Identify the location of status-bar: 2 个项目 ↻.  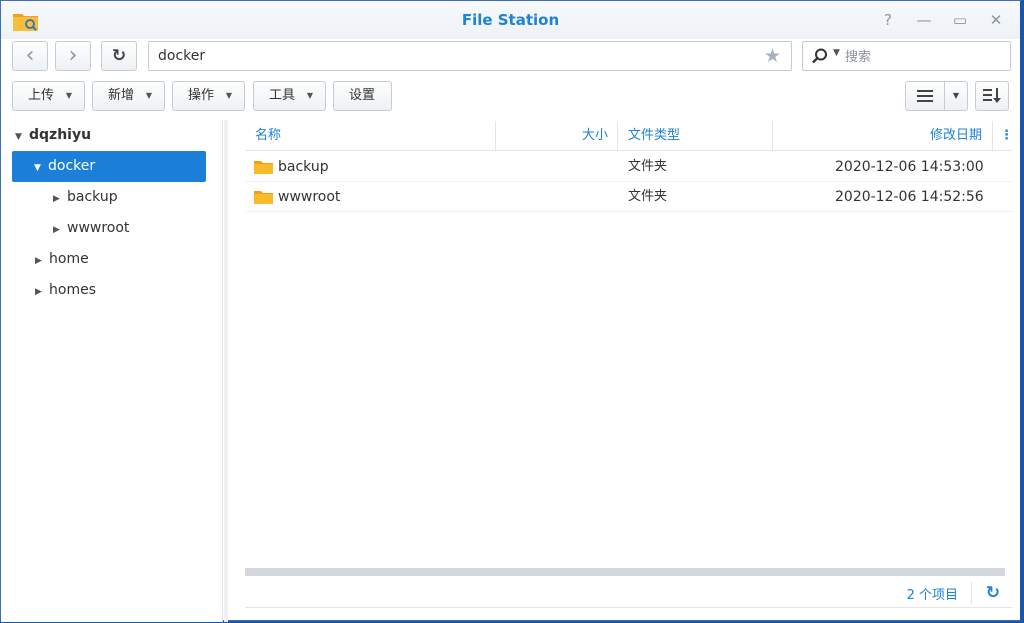
(628, 593).